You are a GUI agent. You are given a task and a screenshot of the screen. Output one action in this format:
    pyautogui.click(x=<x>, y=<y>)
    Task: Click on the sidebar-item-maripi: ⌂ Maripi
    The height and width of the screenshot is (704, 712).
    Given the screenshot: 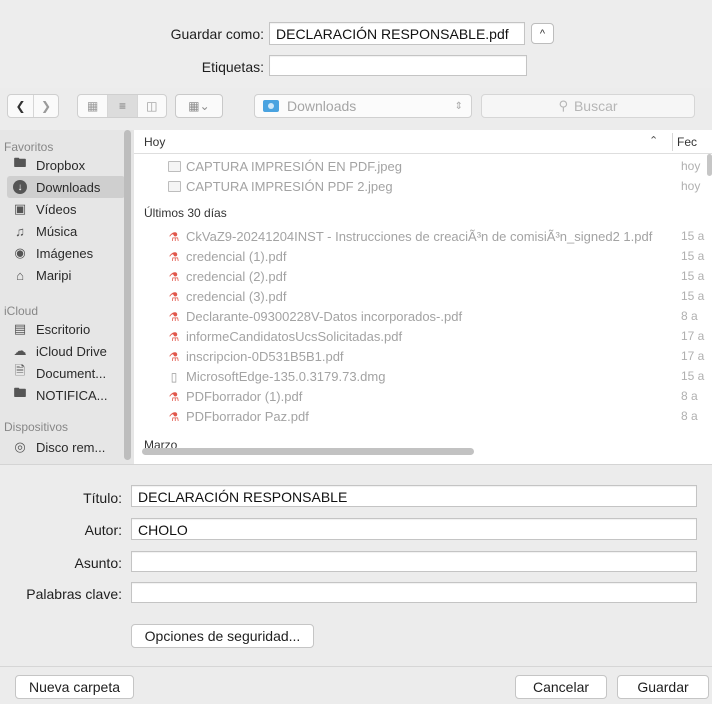 What is the action you would take?
    pyautogui.click(x=66, y=275)
    